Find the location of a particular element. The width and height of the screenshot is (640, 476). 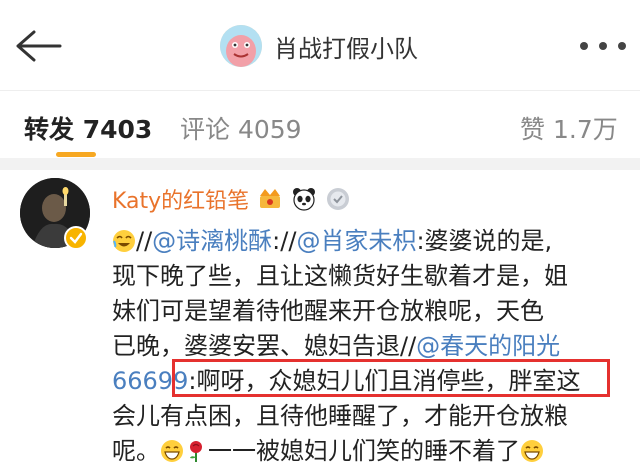

divider is located at coordinates (320, 90).